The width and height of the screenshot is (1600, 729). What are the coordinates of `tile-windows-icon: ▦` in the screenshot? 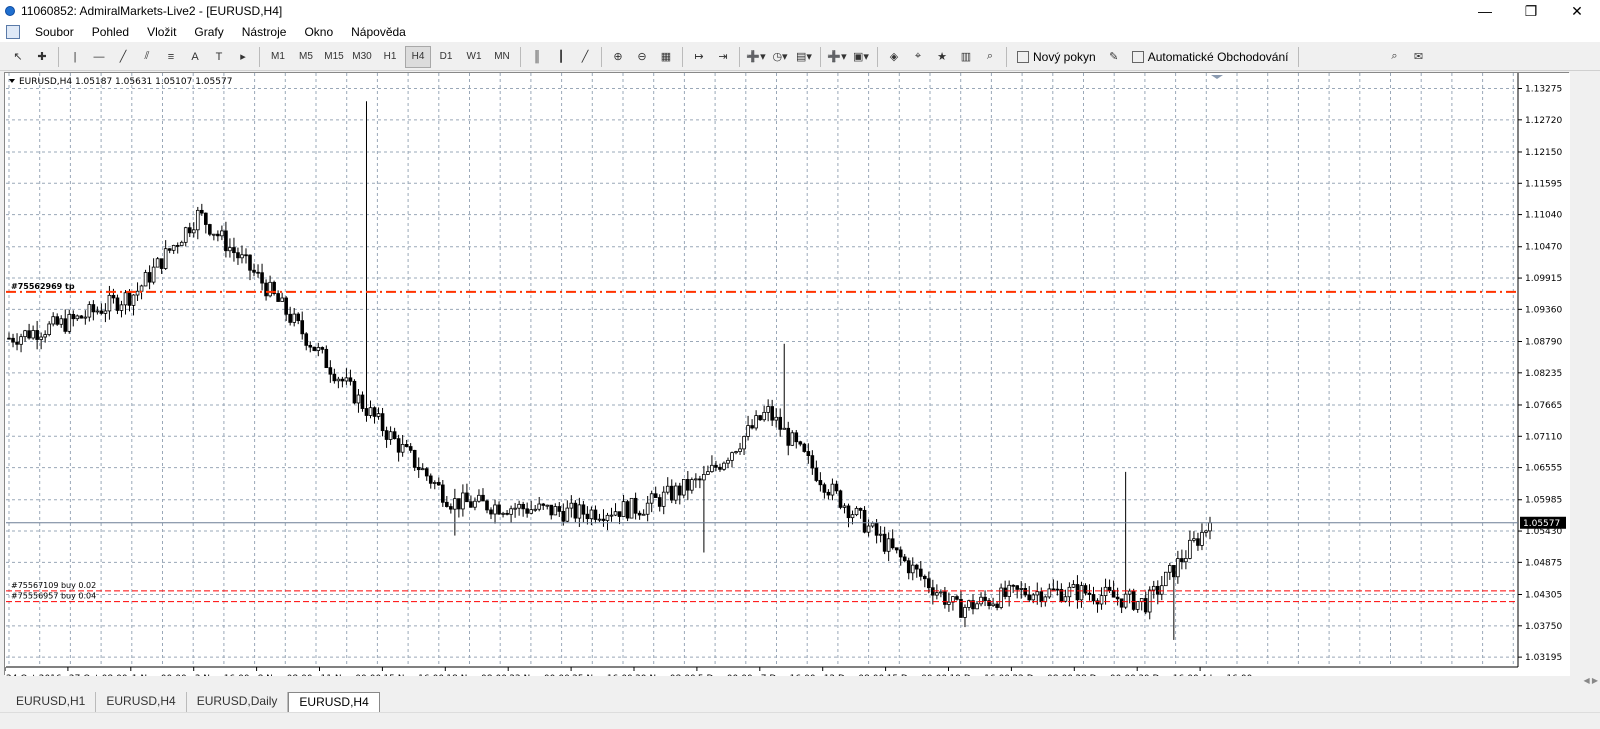 It's located at (666, 57).